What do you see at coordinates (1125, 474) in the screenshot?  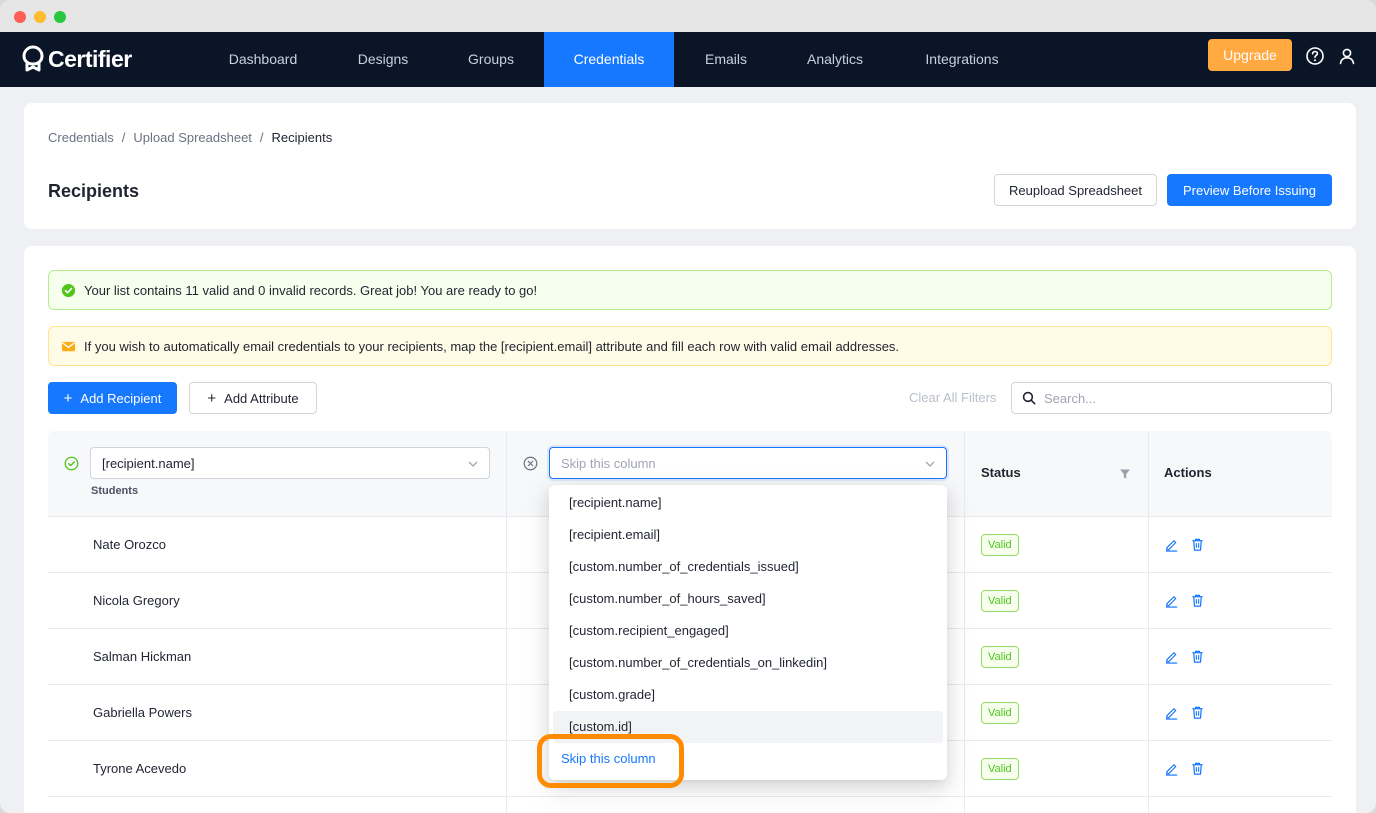 I see `filter-icon` at bounding box center [1125, 474].